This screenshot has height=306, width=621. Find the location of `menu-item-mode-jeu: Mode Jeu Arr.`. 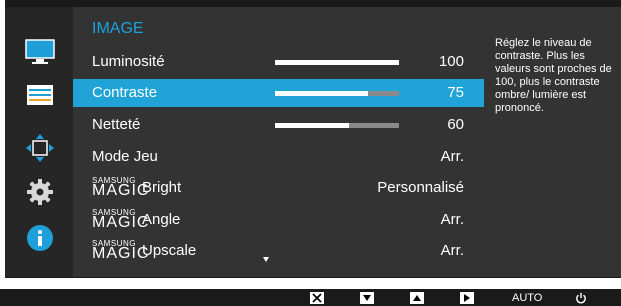

menu-item-mode-jeu: Mode Jeu Arr. is located at coordinates (278, 157).